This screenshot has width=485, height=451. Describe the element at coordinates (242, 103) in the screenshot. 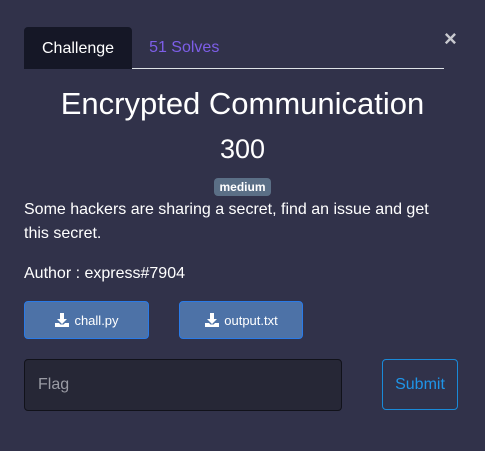

I see `challenge-title: Encrypted Communication` at that location.